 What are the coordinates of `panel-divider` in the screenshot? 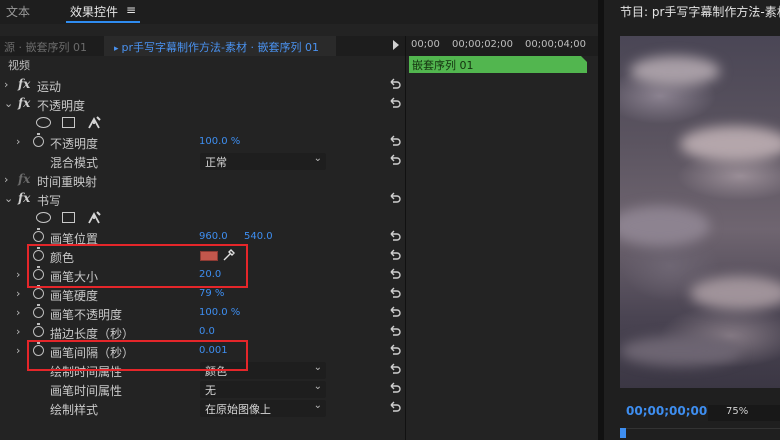 It's located at (405, 238).